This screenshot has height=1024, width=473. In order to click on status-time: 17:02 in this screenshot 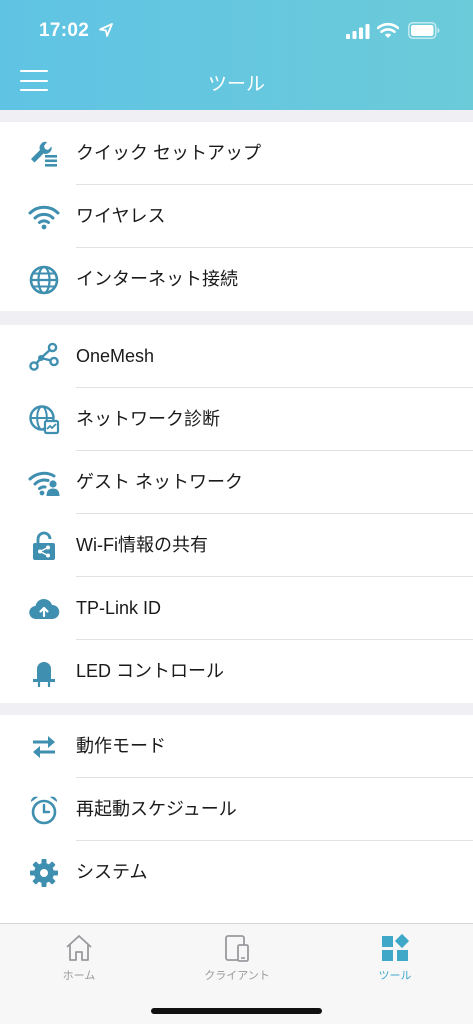, I will do `click(64, 30)`.